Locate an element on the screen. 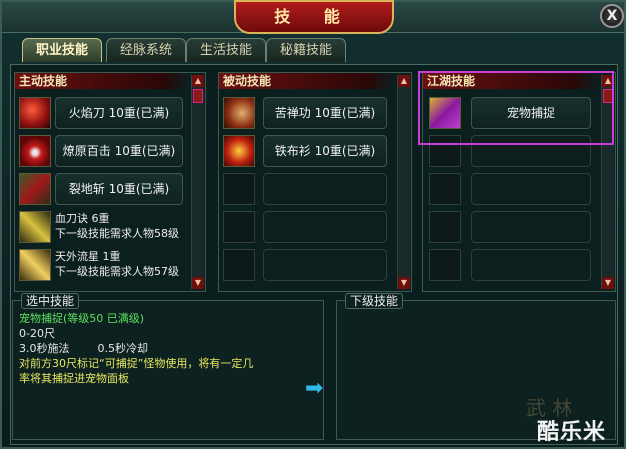 The width and height of the screenshot is (626, 449). meteor-icon is located at coordinates (35, 265).